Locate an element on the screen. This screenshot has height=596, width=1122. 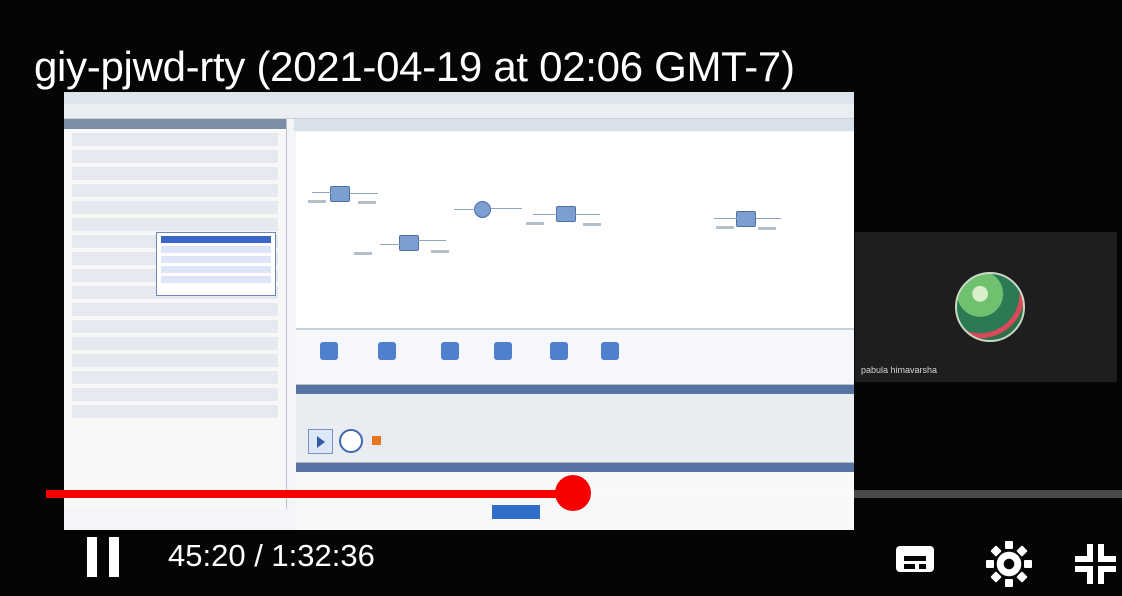
shared-app-object-palette is located at coordinates (575, 356).